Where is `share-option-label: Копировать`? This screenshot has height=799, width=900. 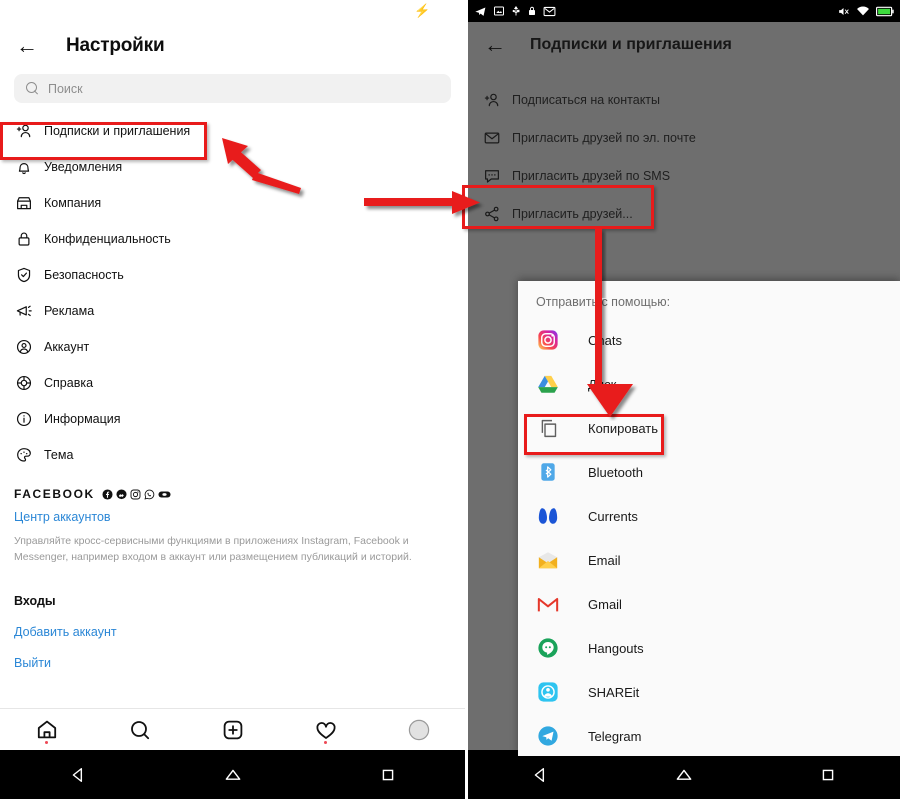 share-option-label: Копировать is located at coordinates (623, 428).